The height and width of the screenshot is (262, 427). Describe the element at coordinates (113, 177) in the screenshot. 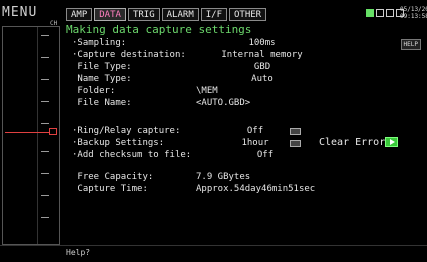

I see `info-label: Free Capacity:` at that location.